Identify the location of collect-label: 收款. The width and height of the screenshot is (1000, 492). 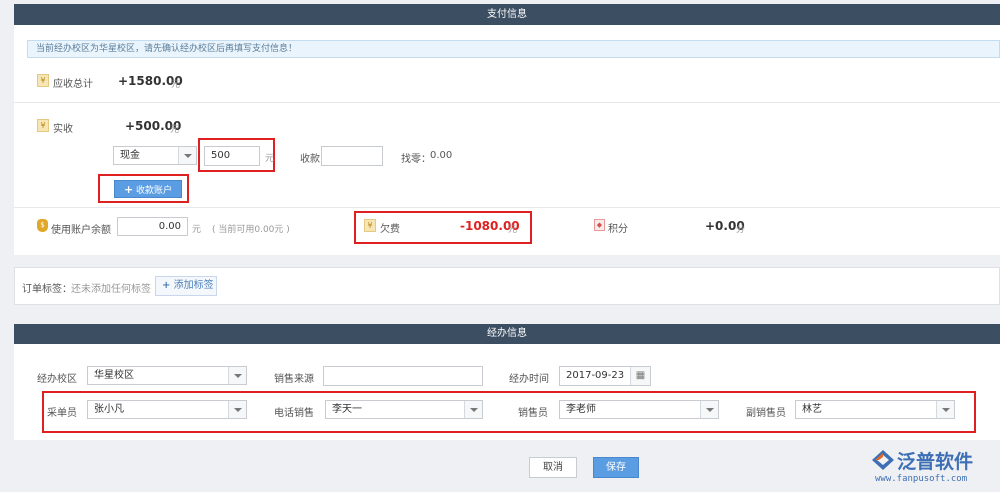
(310, 159).